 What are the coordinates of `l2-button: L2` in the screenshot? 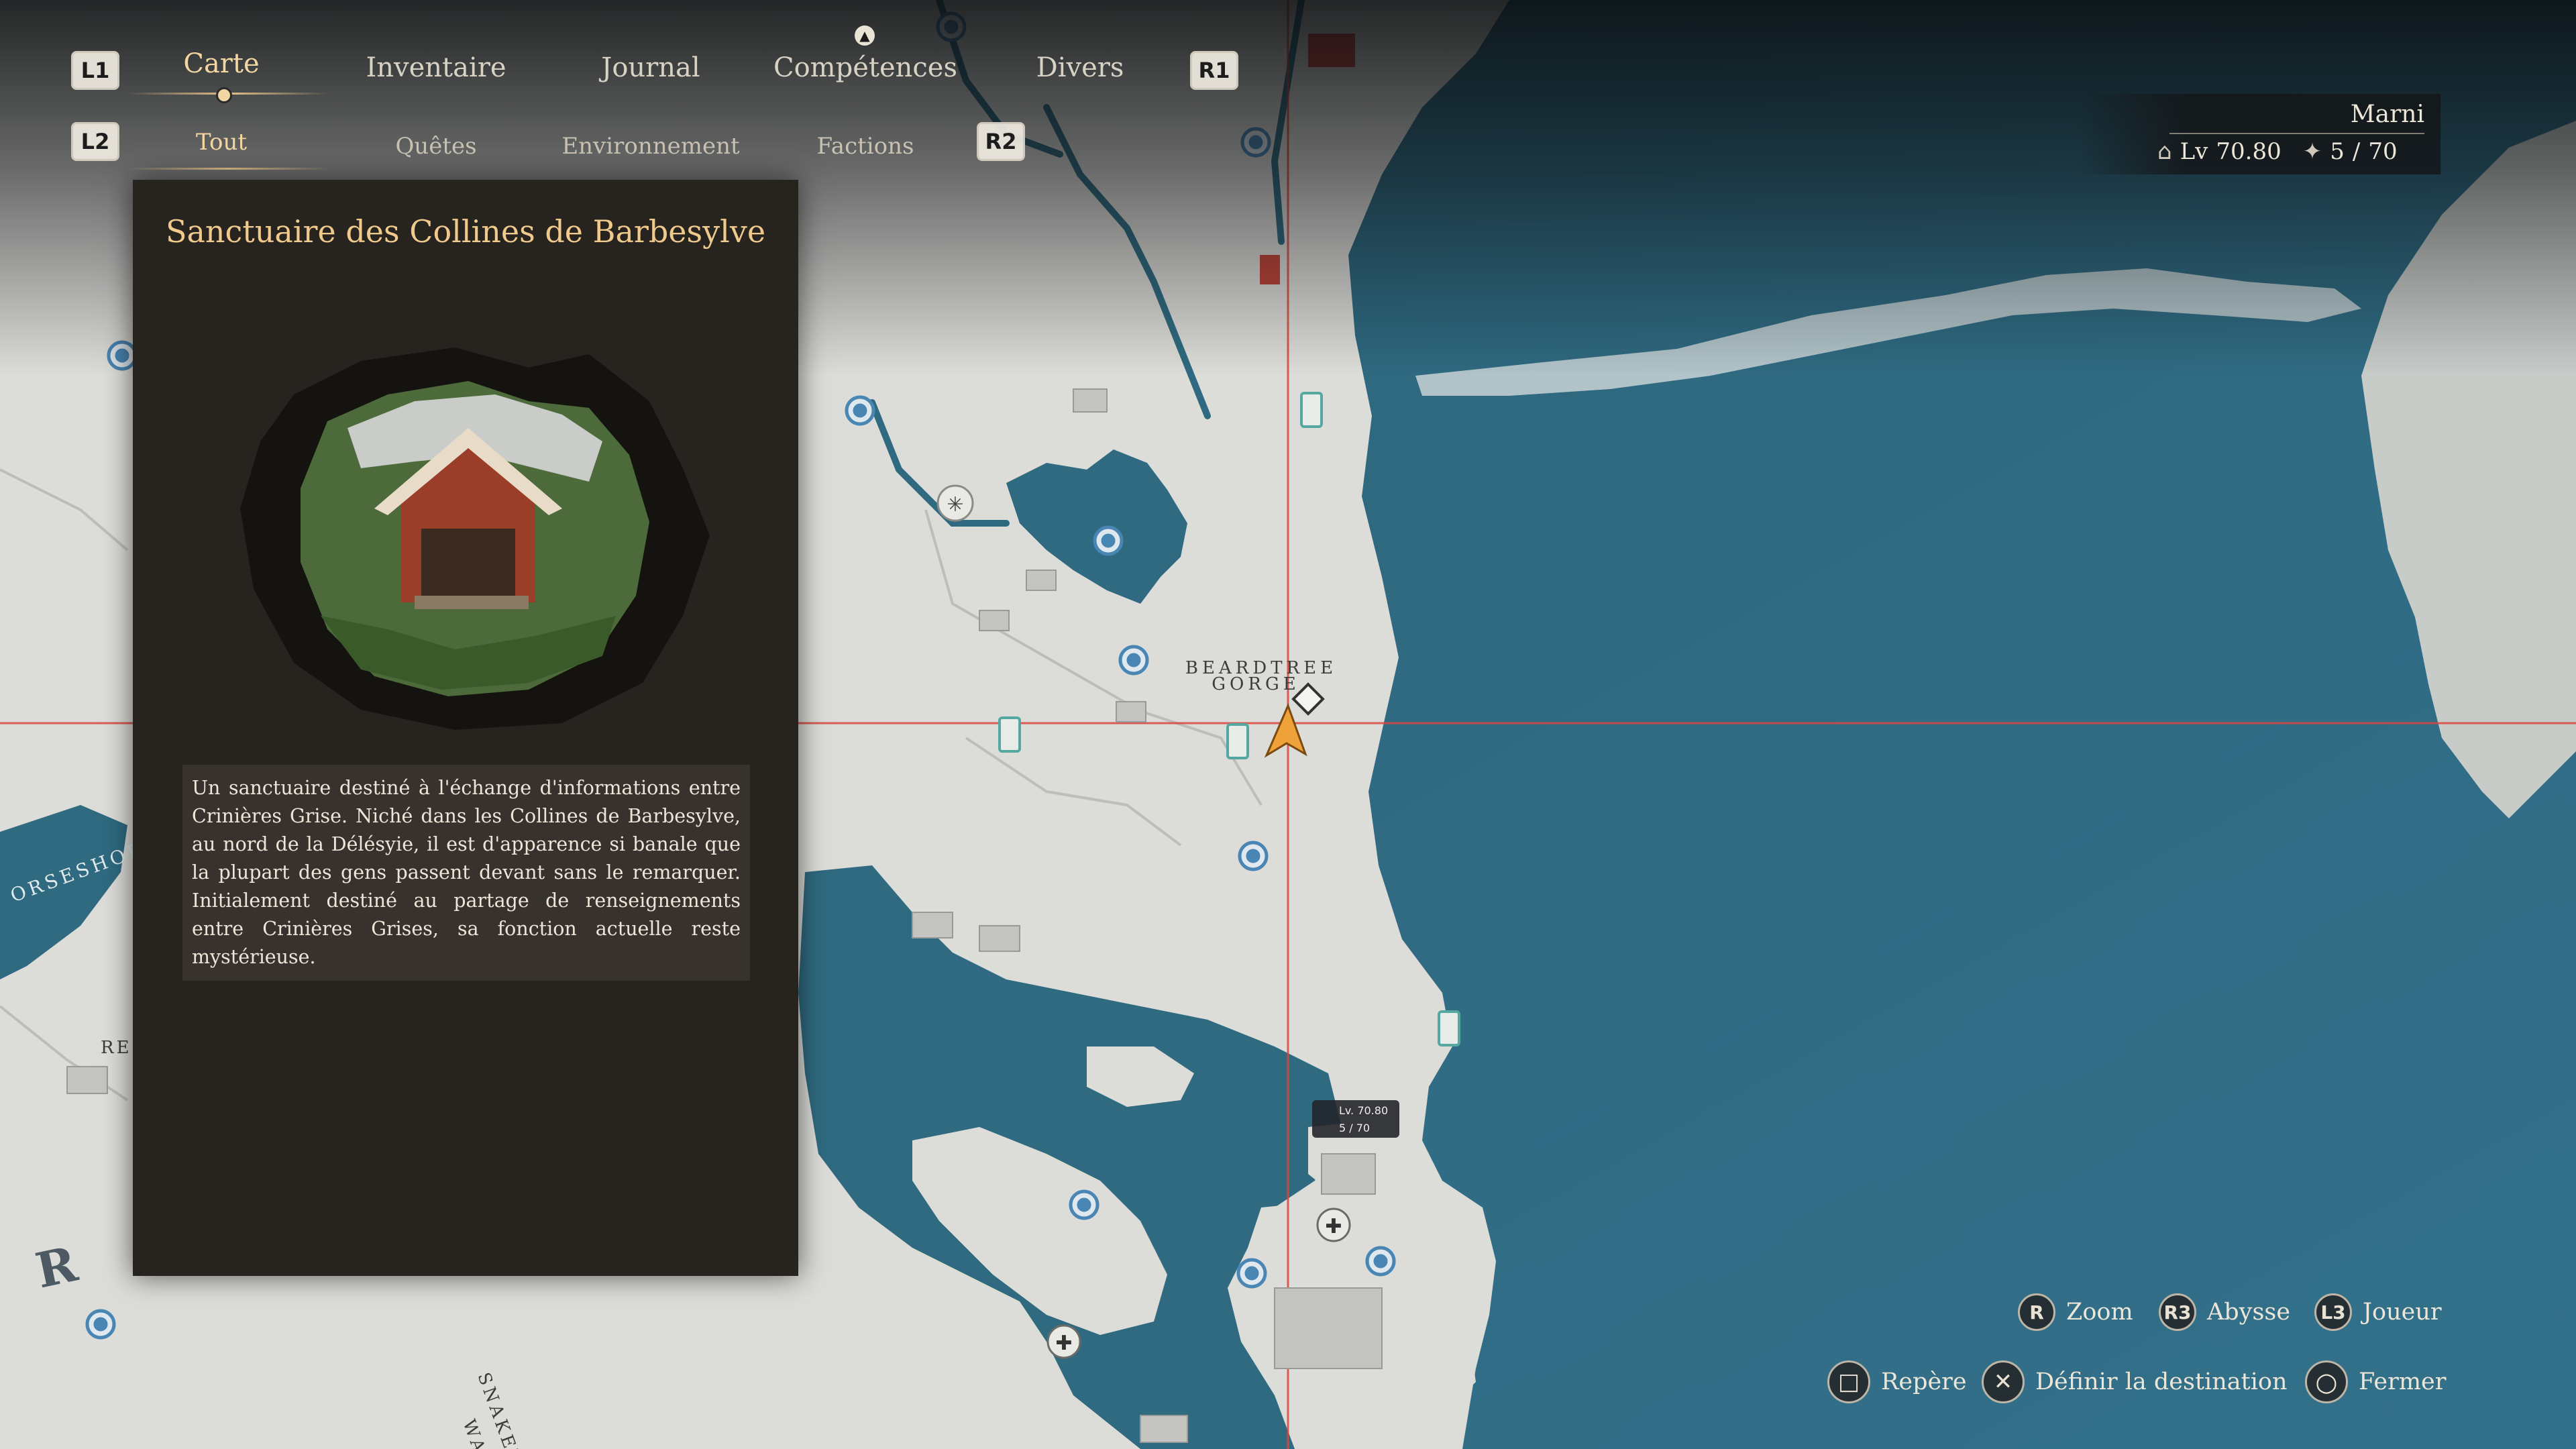 It's located at (95, 141).